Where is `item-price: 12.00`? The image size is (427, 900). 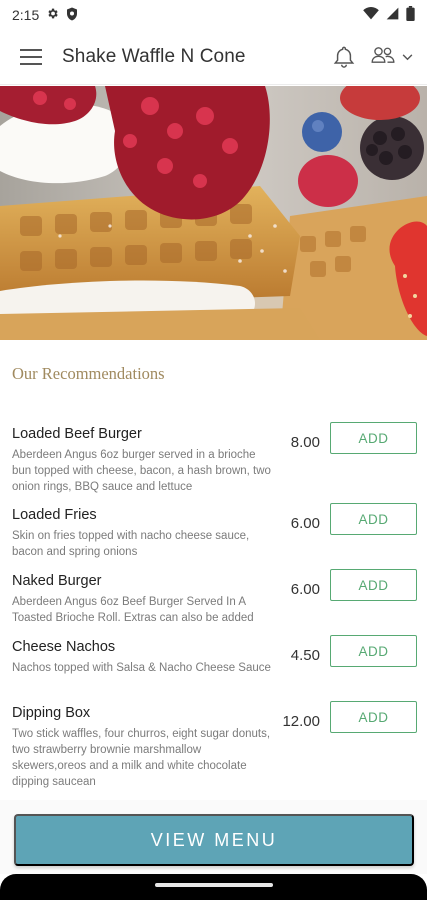 item-price: 12.00 is located at coordinates (301, 721).